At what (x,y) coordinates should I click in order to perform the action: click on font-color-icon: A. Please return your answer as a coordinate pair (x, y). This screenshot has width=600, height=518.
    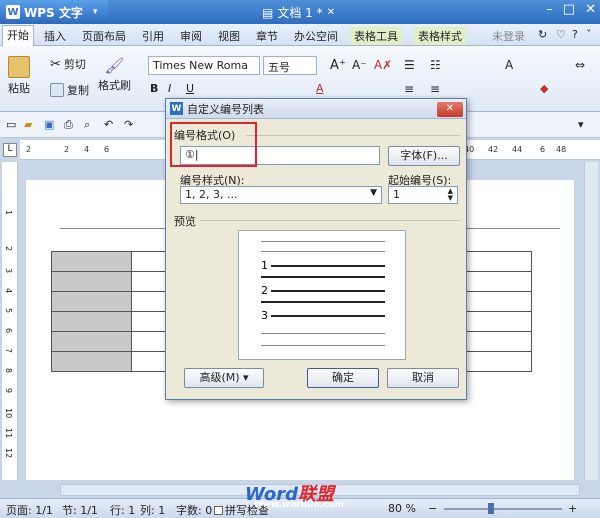
    Looking at the image, I should click on (320, 88).